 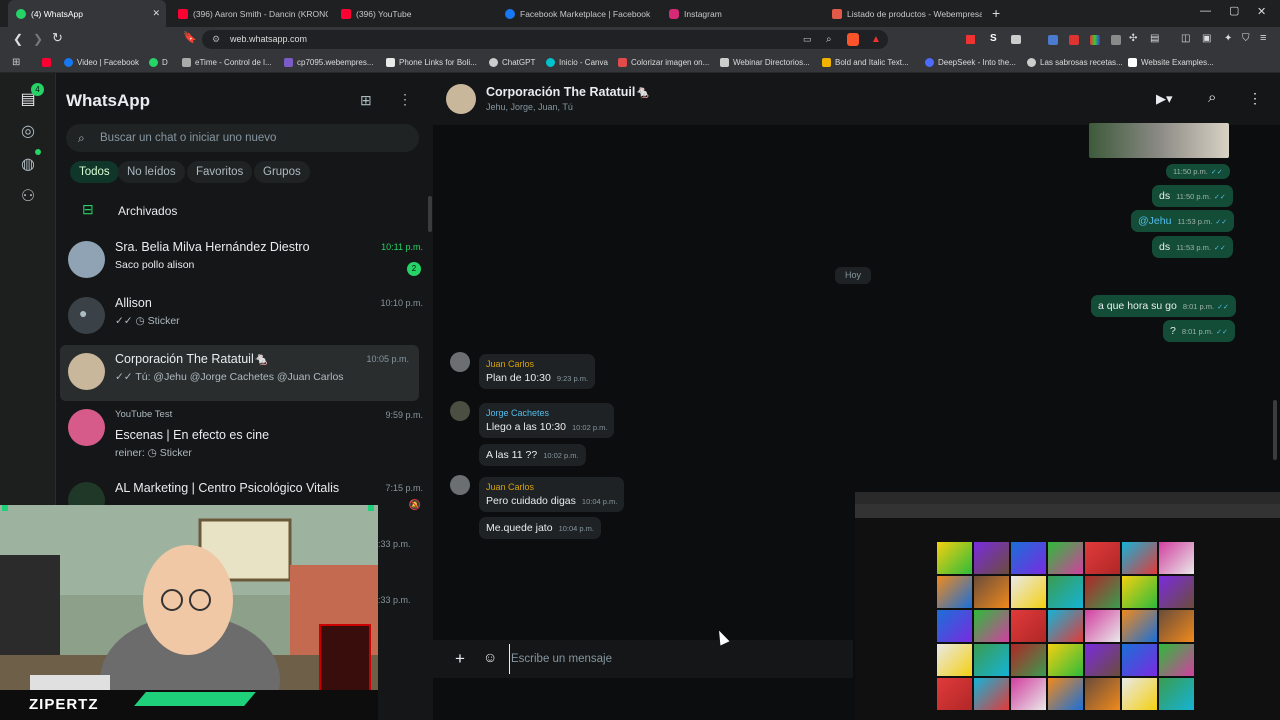 I want to click on chat-item: ● Allison ✓✓ ◷ Sticker 10:10 p.m., so click(x=244, y=317).